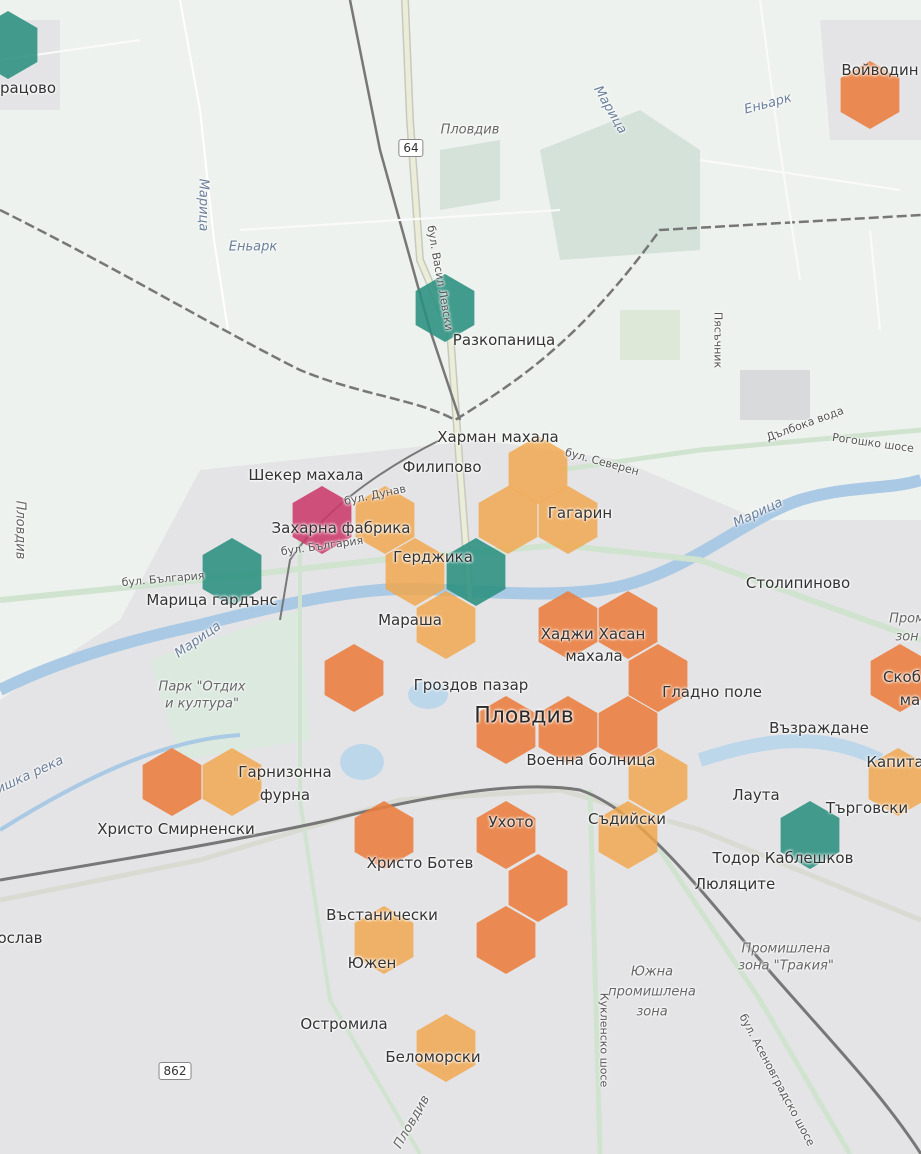  What do you see at coordinates (322, 520) in the screenshot?
I see `hexbin-magenta` at bounding box center [322, 520].